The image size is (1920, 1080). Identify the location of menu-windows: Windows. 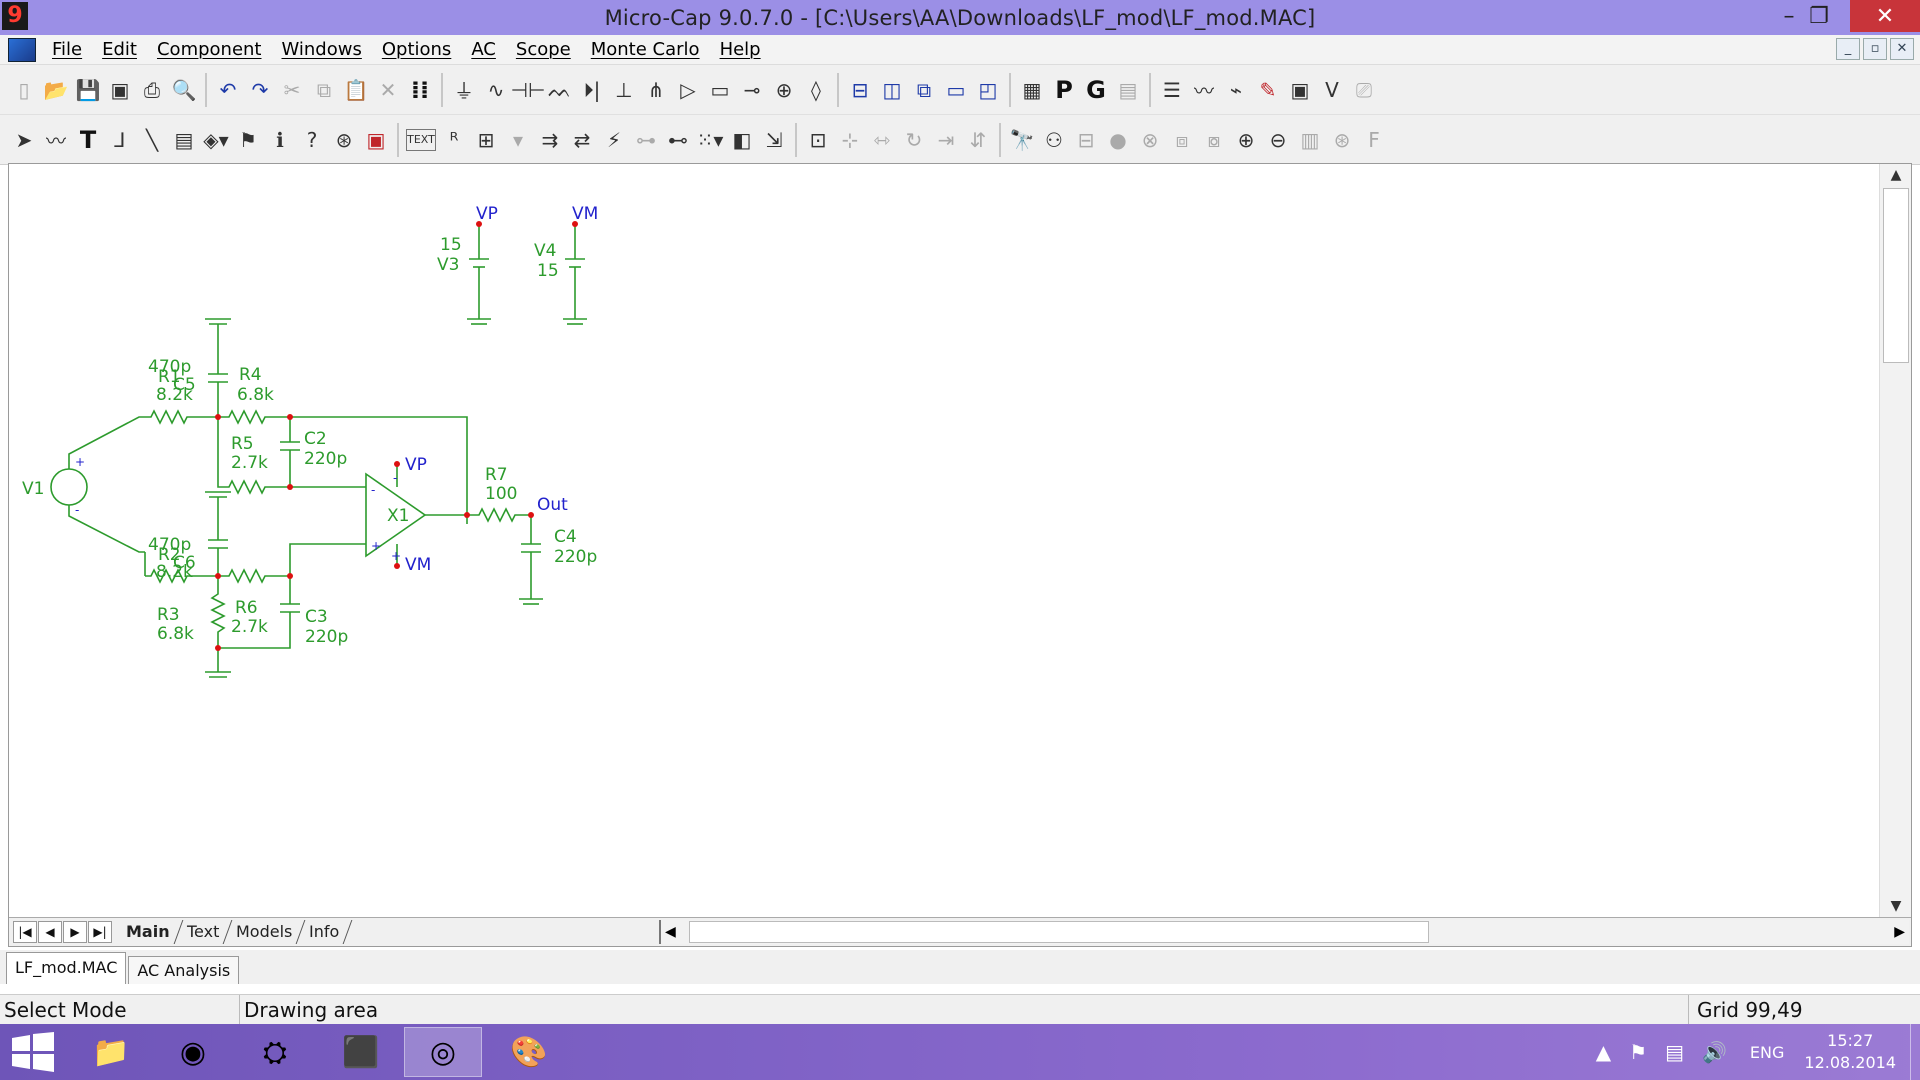
(322, 49).